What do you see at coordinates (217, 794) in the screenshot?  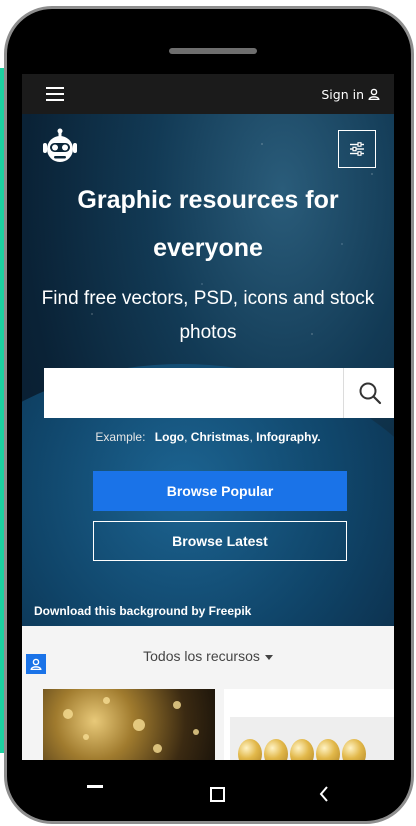 I see `home-icon` at bounding box center [217, 794].